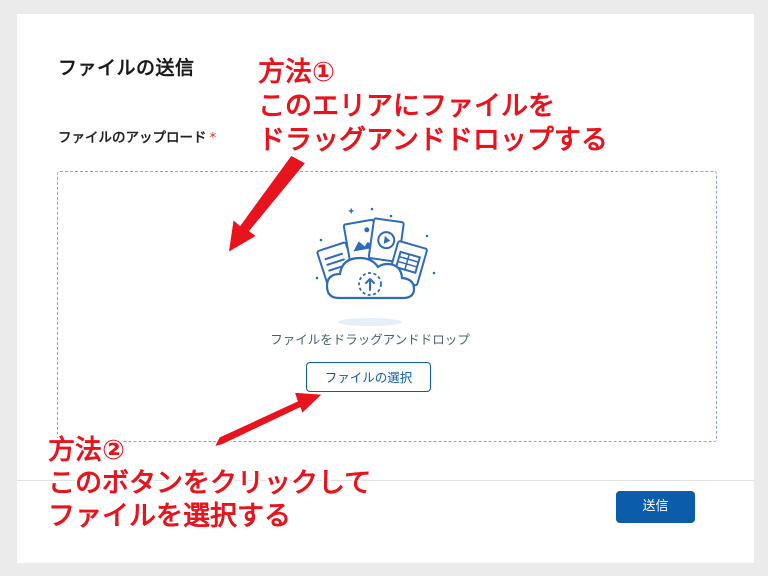  Describe the element at coordinates (433, 140) in the screenshot. I see `annotation-1-line-3: ドラッグアンドドロップする` at that location.